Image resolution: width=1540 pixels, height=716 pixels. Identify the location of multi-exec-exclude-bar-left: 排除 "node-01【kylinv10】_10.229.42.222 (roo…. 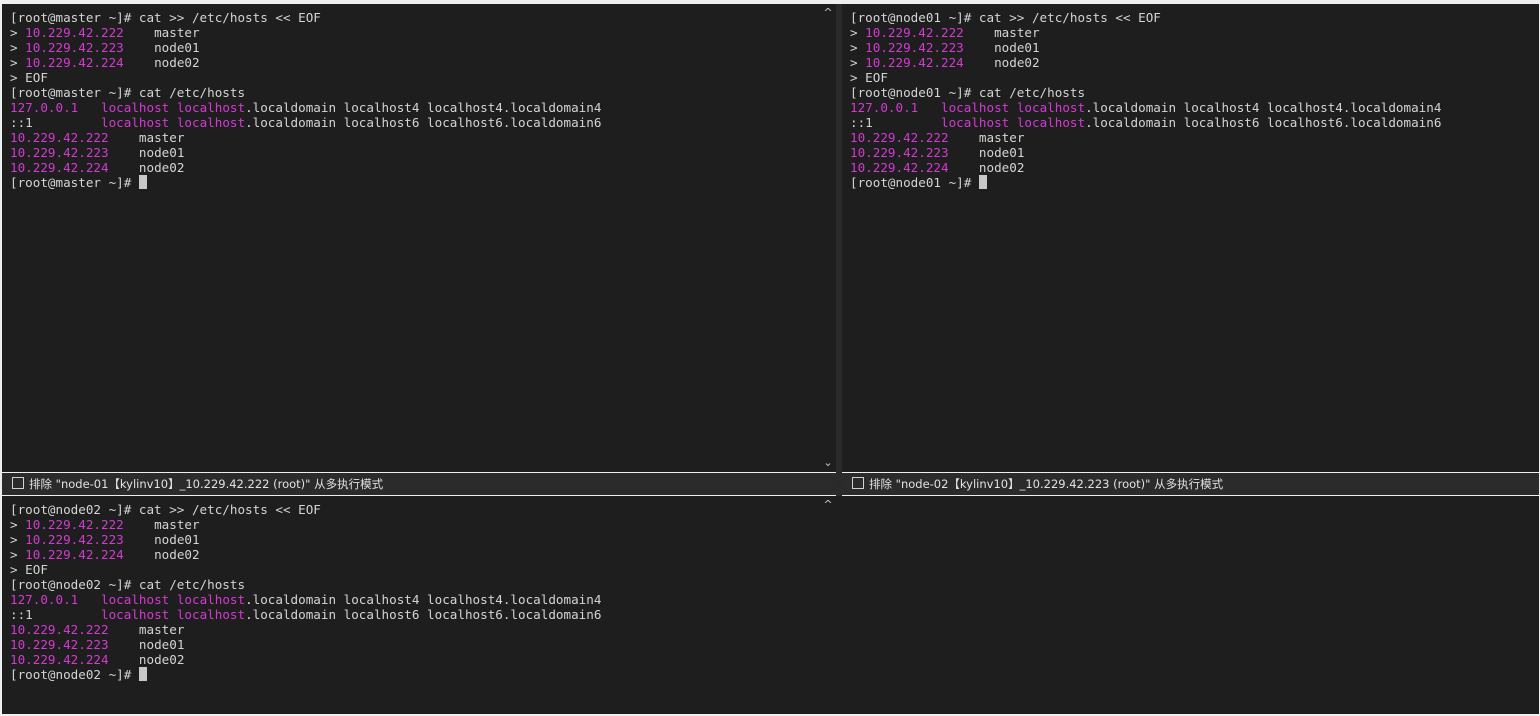
(419, 484).